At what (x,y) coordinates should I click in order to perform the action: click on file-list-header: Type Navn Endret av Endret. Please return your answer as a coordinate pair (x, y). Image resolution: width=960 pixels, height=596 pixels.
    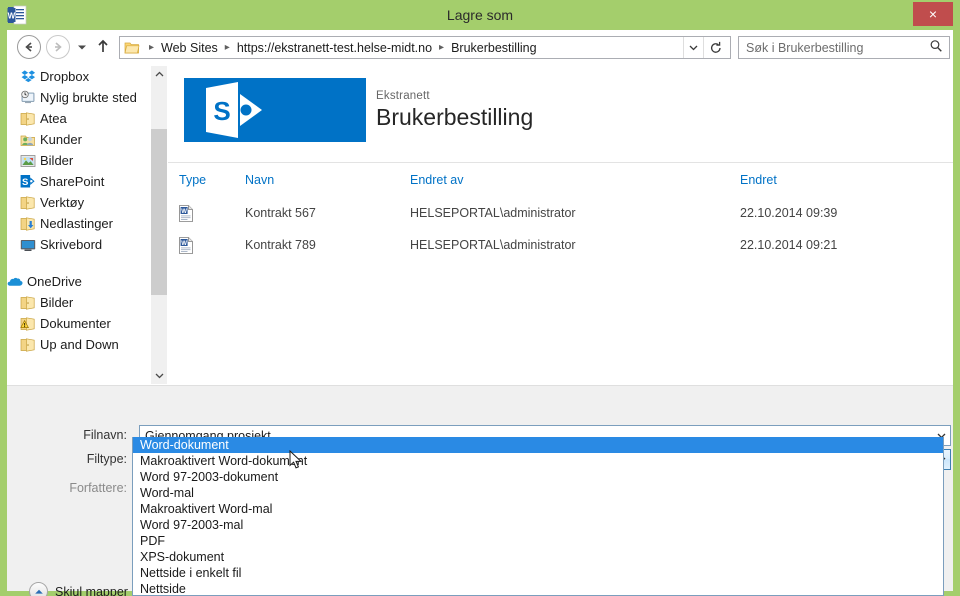
    Looking at the image, I should click on (560, 180).